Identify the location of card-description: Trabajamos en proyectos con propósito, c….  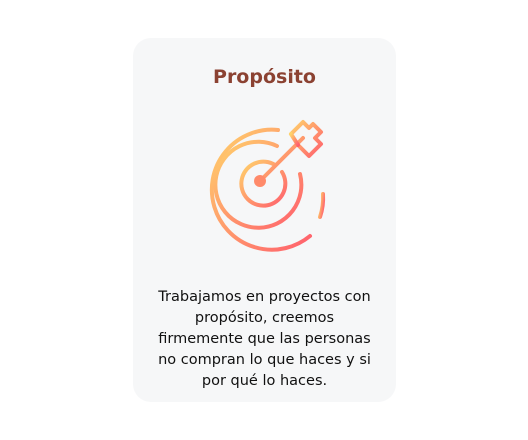
(264, 339).